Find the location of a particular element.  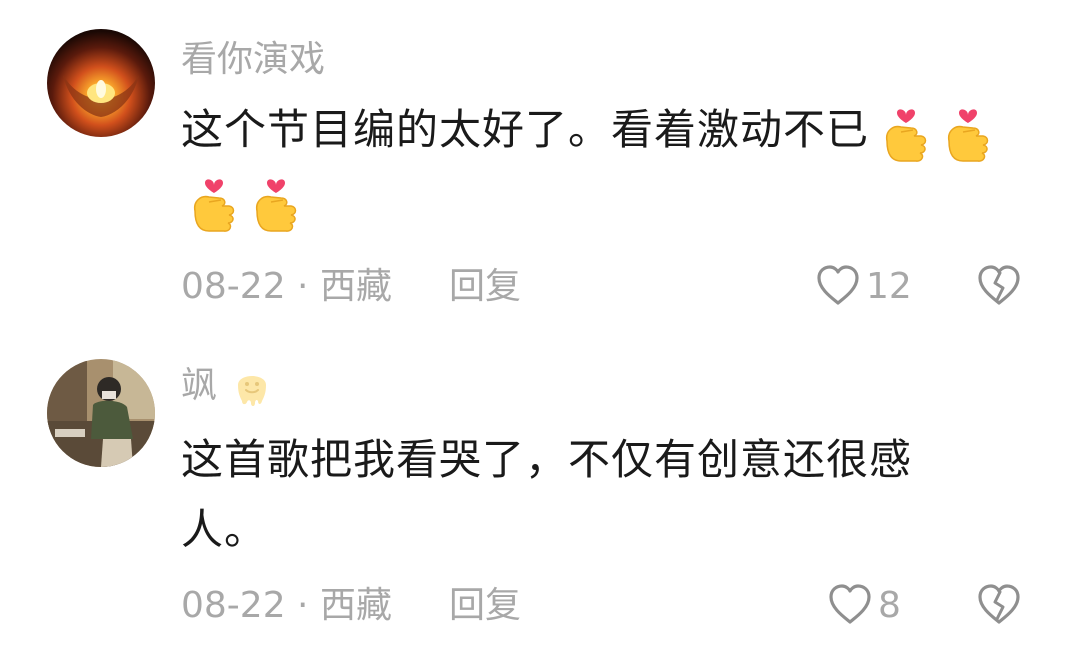

username: 飒 is located at coordinates (226, 386).